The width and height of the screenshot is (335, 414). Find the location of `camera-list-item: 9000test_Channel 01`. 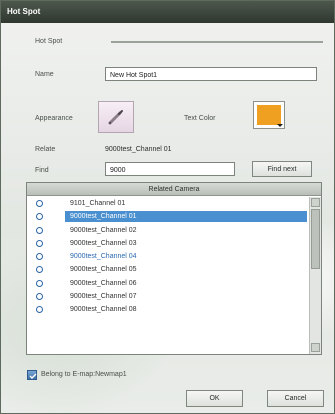

camera-list-item: 9000test_Channel 01 is located at coordinates (167, 216).